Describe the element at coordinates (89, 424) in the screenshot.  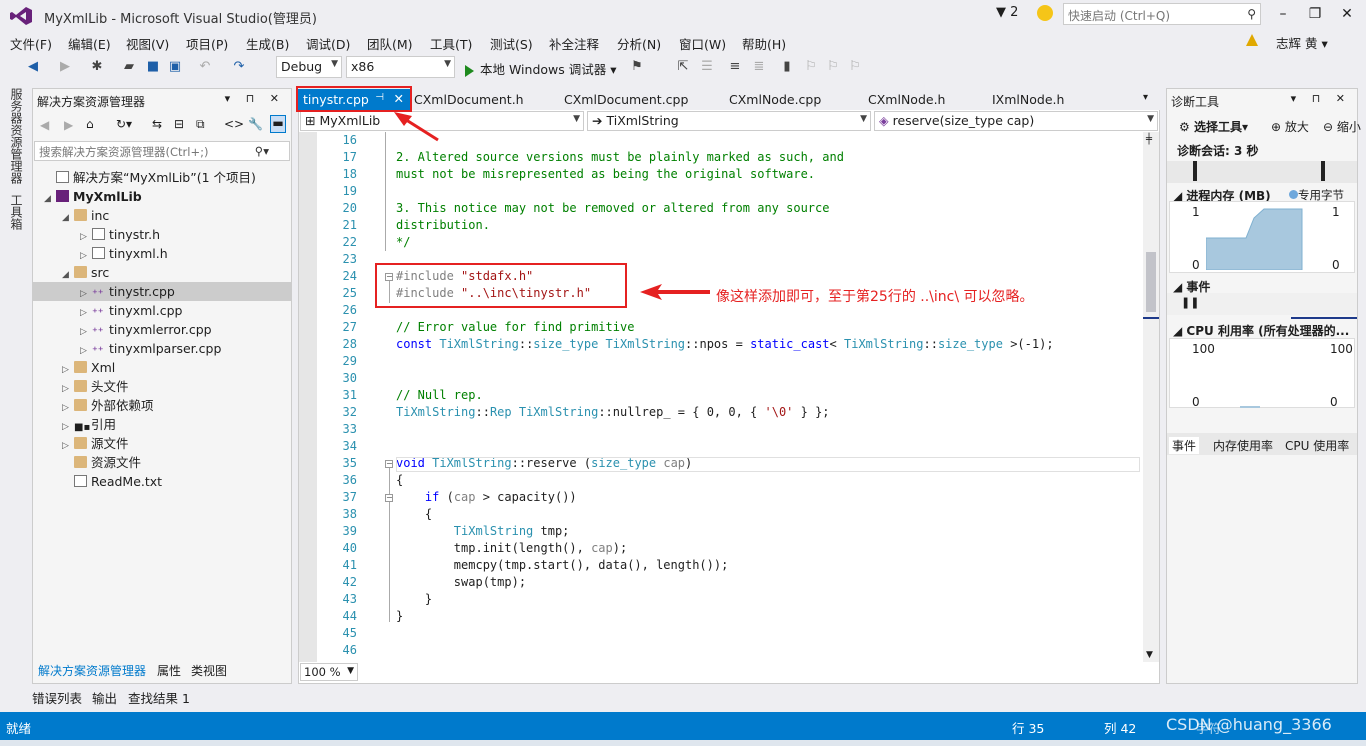
I see `tree-item-references: ▷ ■▪引用` at that location.